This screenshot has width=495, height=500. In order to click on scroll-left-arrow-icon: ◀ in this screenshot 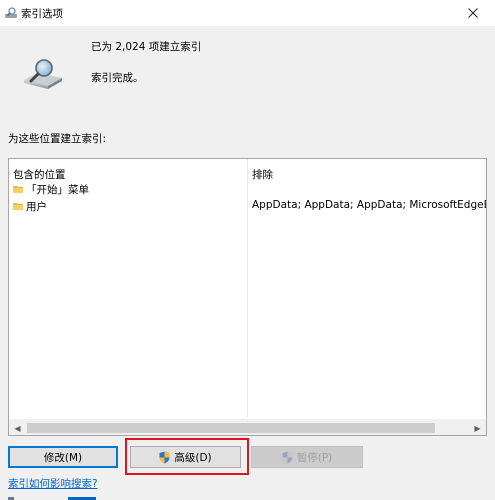, I will do `click(17, 427)`.